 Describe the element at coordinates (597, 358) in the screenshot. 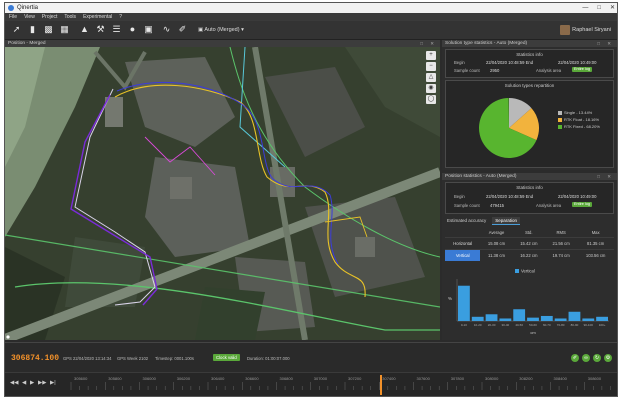

I see `sync-icon: ↻` at that location.